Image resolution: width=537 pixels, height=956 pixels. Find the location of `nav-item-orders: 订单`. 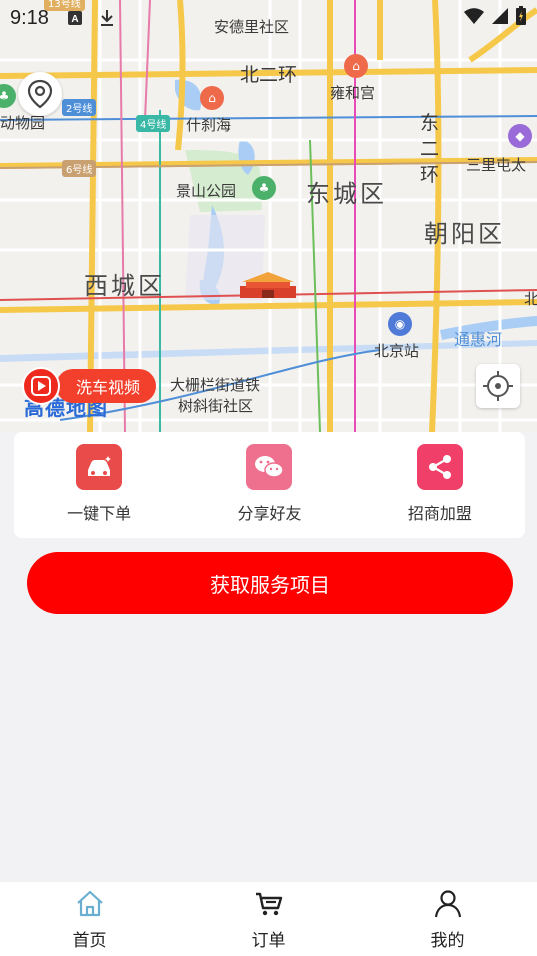

nav-item-orders: 订单 is located at coordinates (268, 919).